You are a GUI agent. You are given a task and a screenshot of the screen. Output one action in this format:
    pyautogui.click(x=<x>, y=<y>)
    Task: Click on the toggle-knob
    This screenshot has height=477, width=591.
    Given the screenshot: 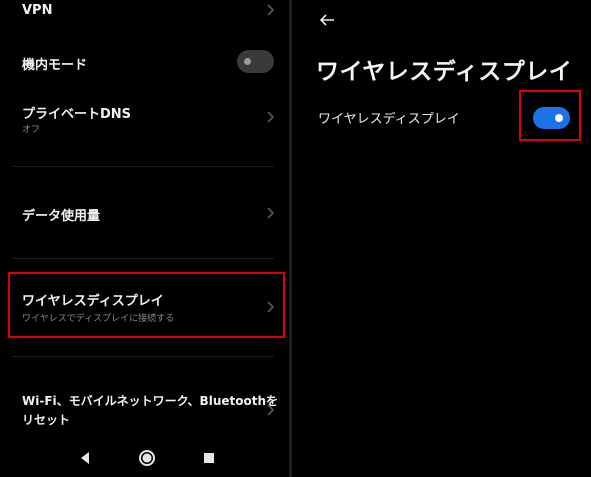 What is the action you would take?
    pyautogui.click(x=247, y=61)
    